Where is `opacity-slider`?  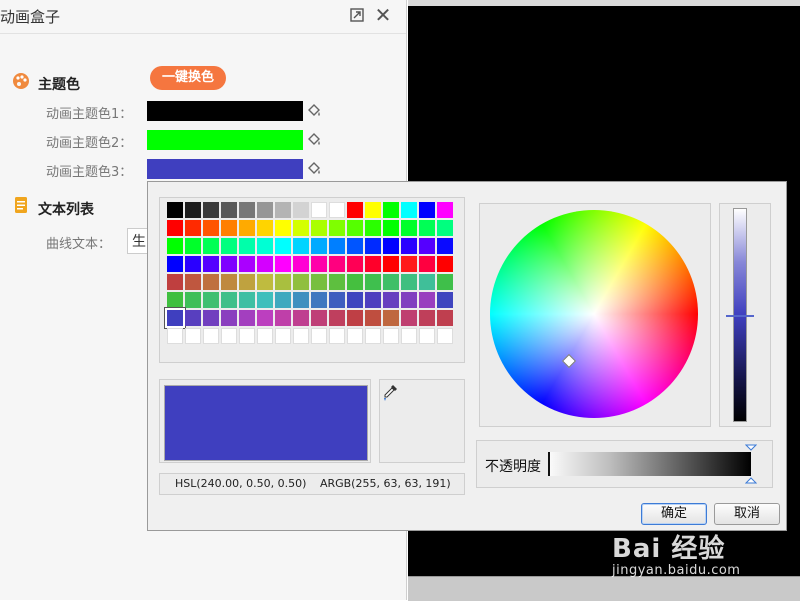
opacity-slider is located at coordinates (649, 464).